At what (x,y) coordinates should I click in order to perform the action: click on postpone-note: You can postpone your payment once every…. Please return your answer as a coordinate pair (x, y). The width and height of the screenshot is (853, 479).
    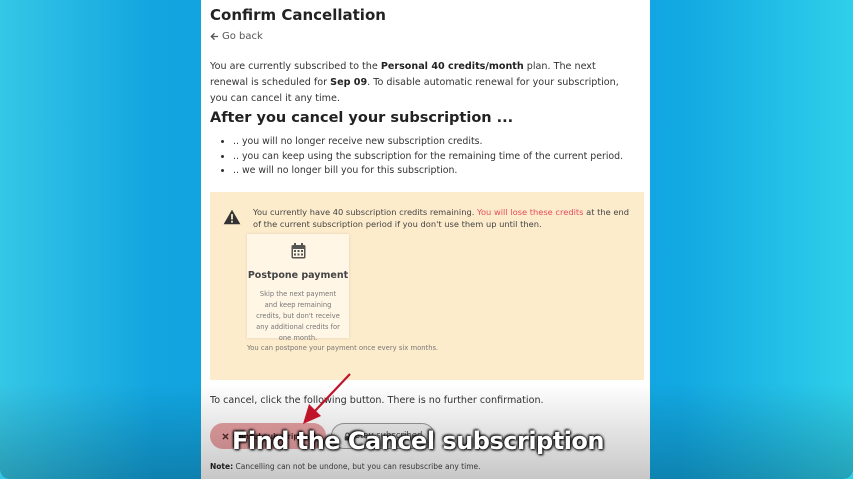
    Looking at the image, I should click on (343, 348).